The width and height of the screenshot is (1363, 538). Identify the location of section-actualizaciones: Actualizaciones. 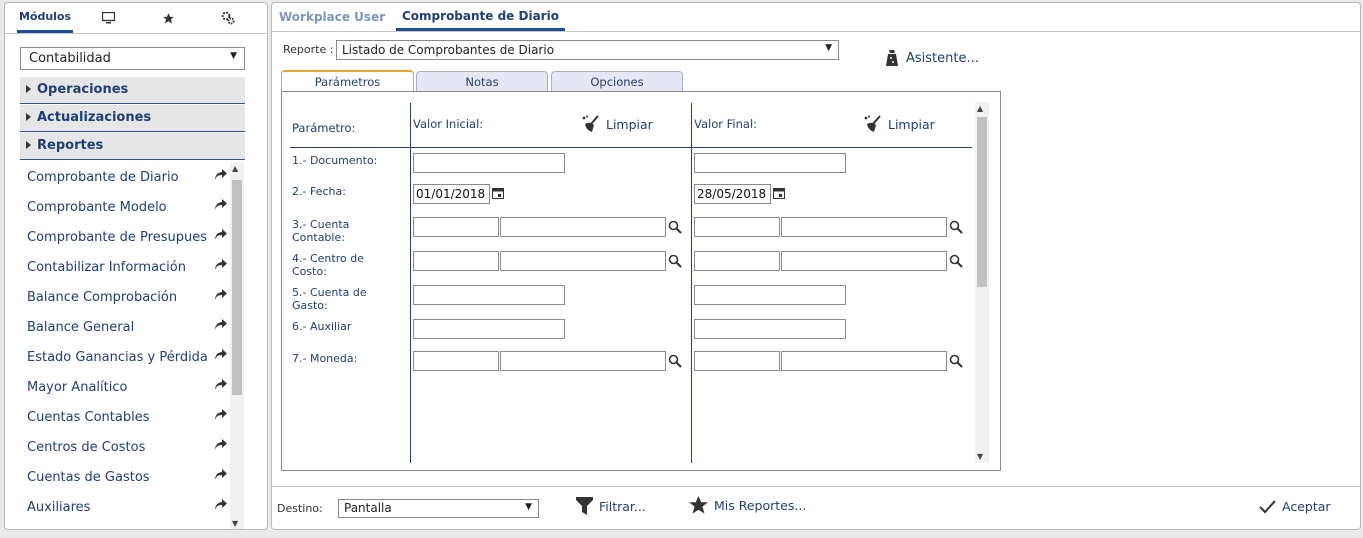
(132, 118).